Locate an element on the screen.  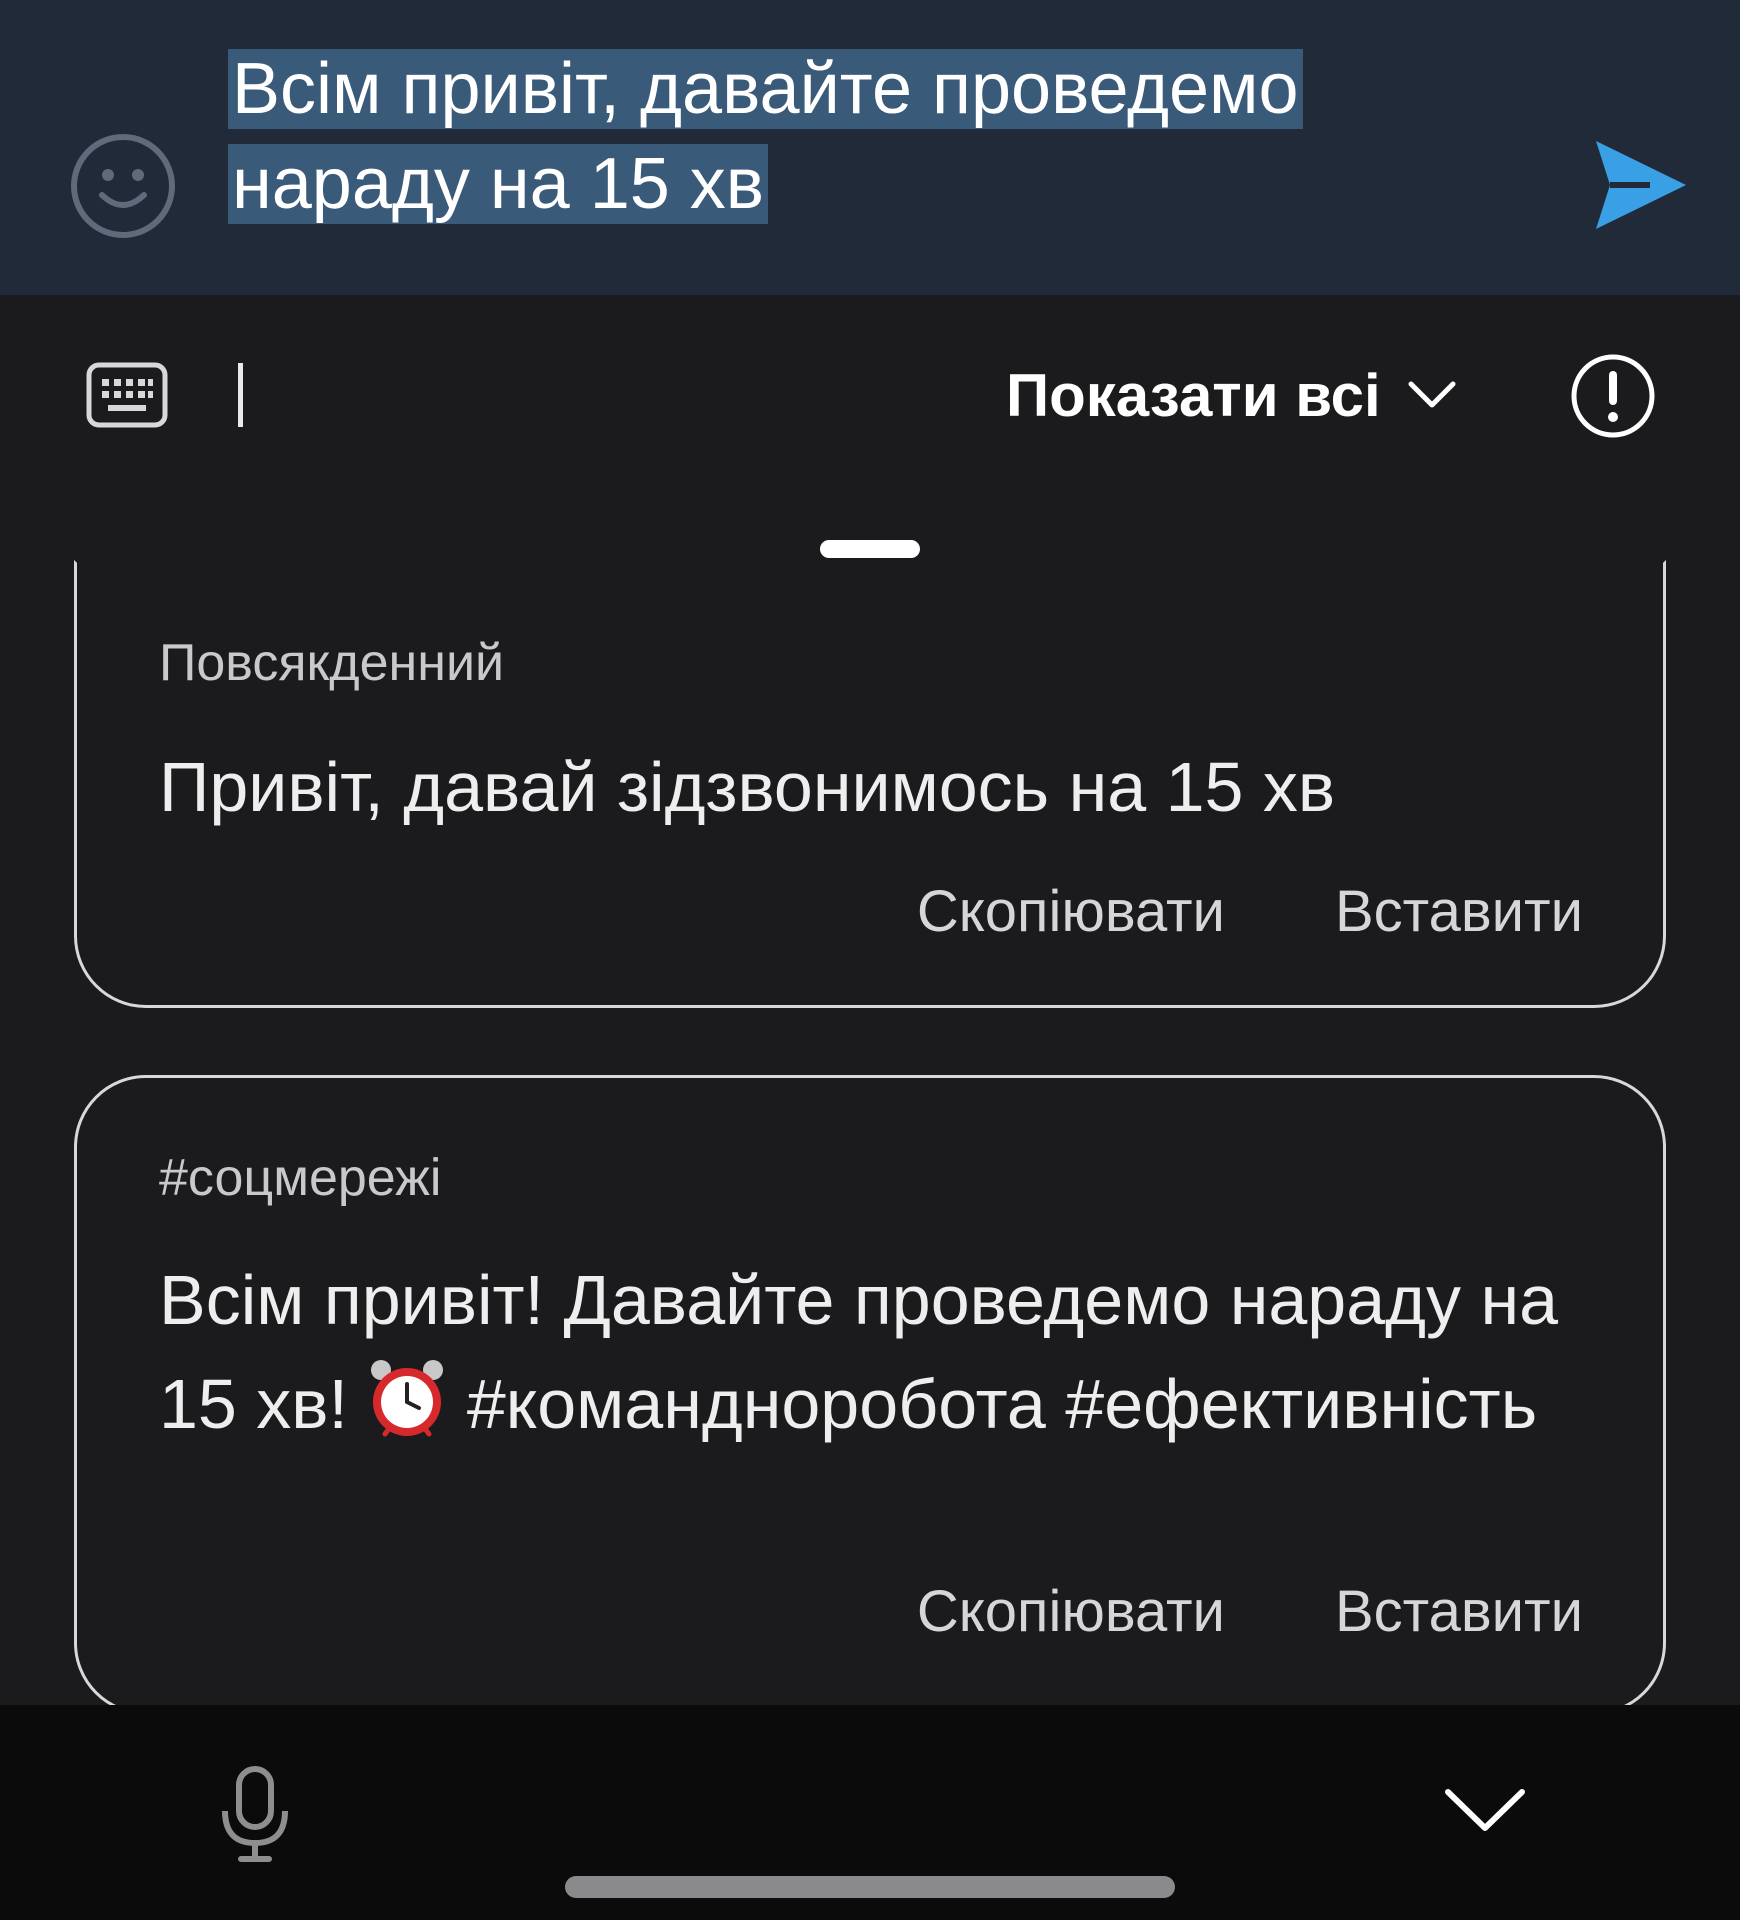
send-icon is located at coordinates (1640, 185).